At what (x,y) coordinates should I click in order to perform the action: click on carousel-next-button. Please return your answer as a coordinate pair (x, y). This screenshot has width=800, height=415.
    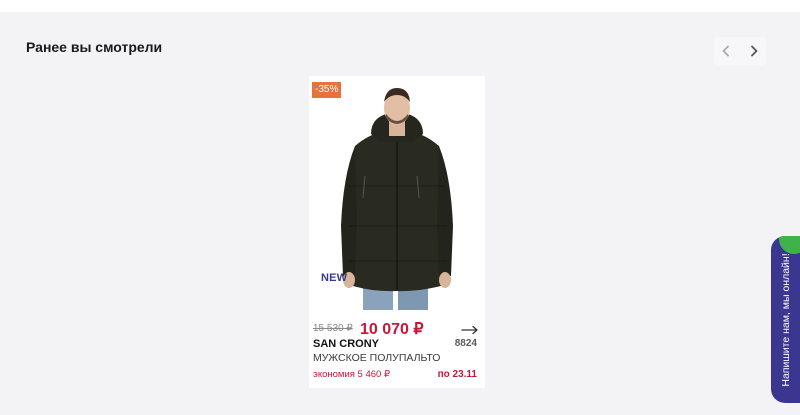
    Looking at the image, I should click on (754, 51).